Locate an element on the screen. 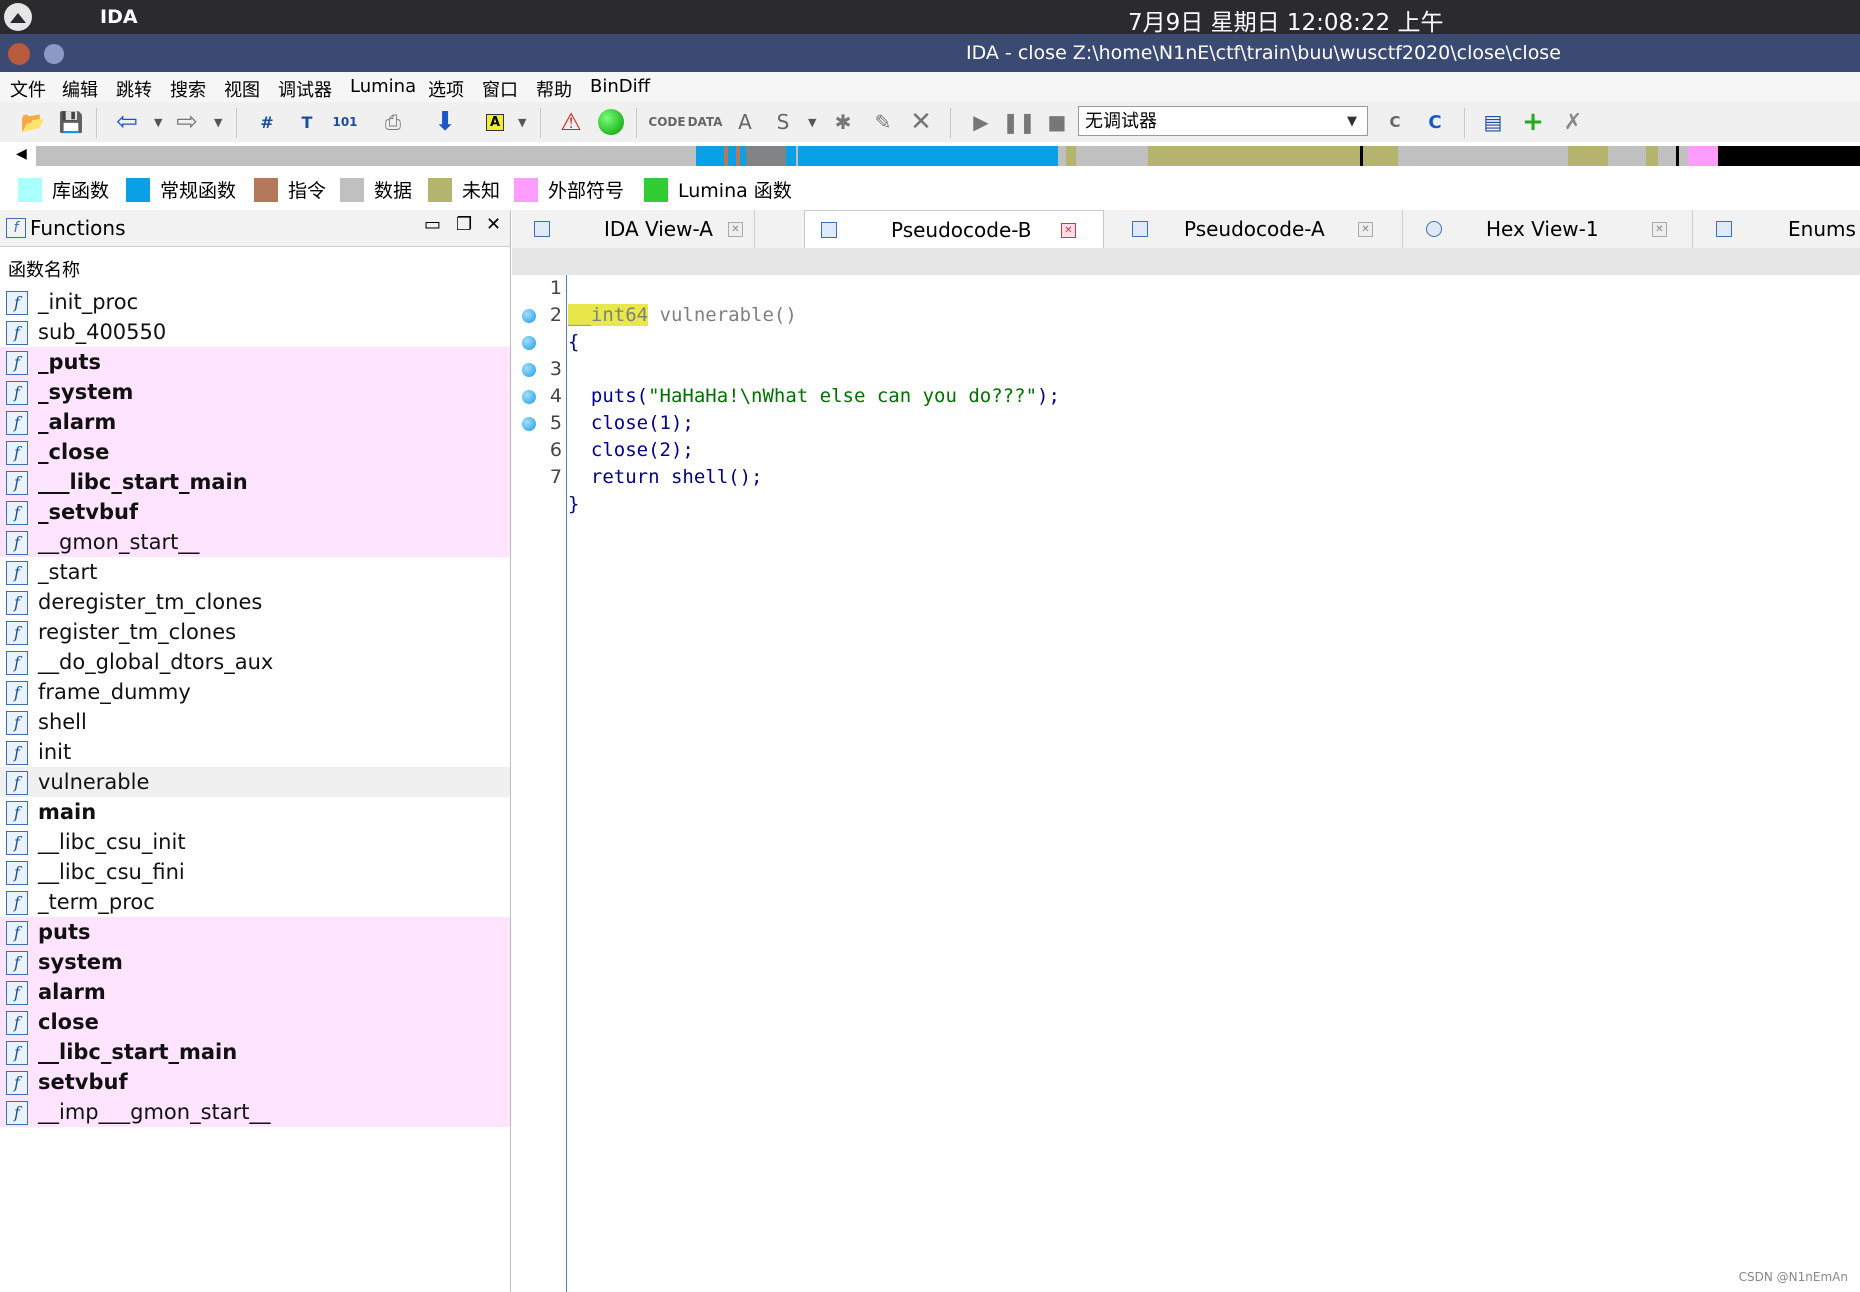 This screenshot has width=1860, height=1292. function-list-item: f close is located at coordinates (255, 1022).